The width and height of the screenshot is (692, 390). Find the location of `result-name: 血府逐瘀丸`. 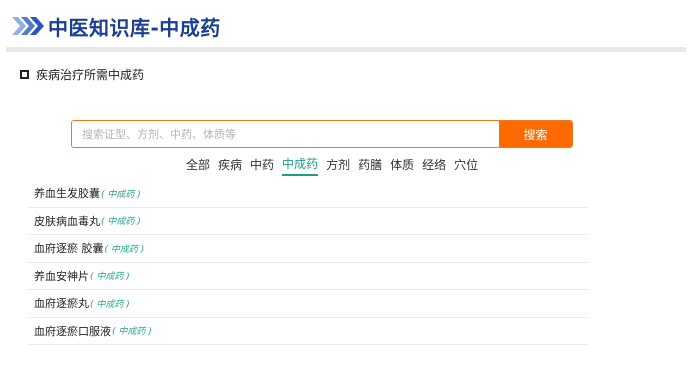

result-name: 血府逐瘀丸 is located at coordinates (61, 303).